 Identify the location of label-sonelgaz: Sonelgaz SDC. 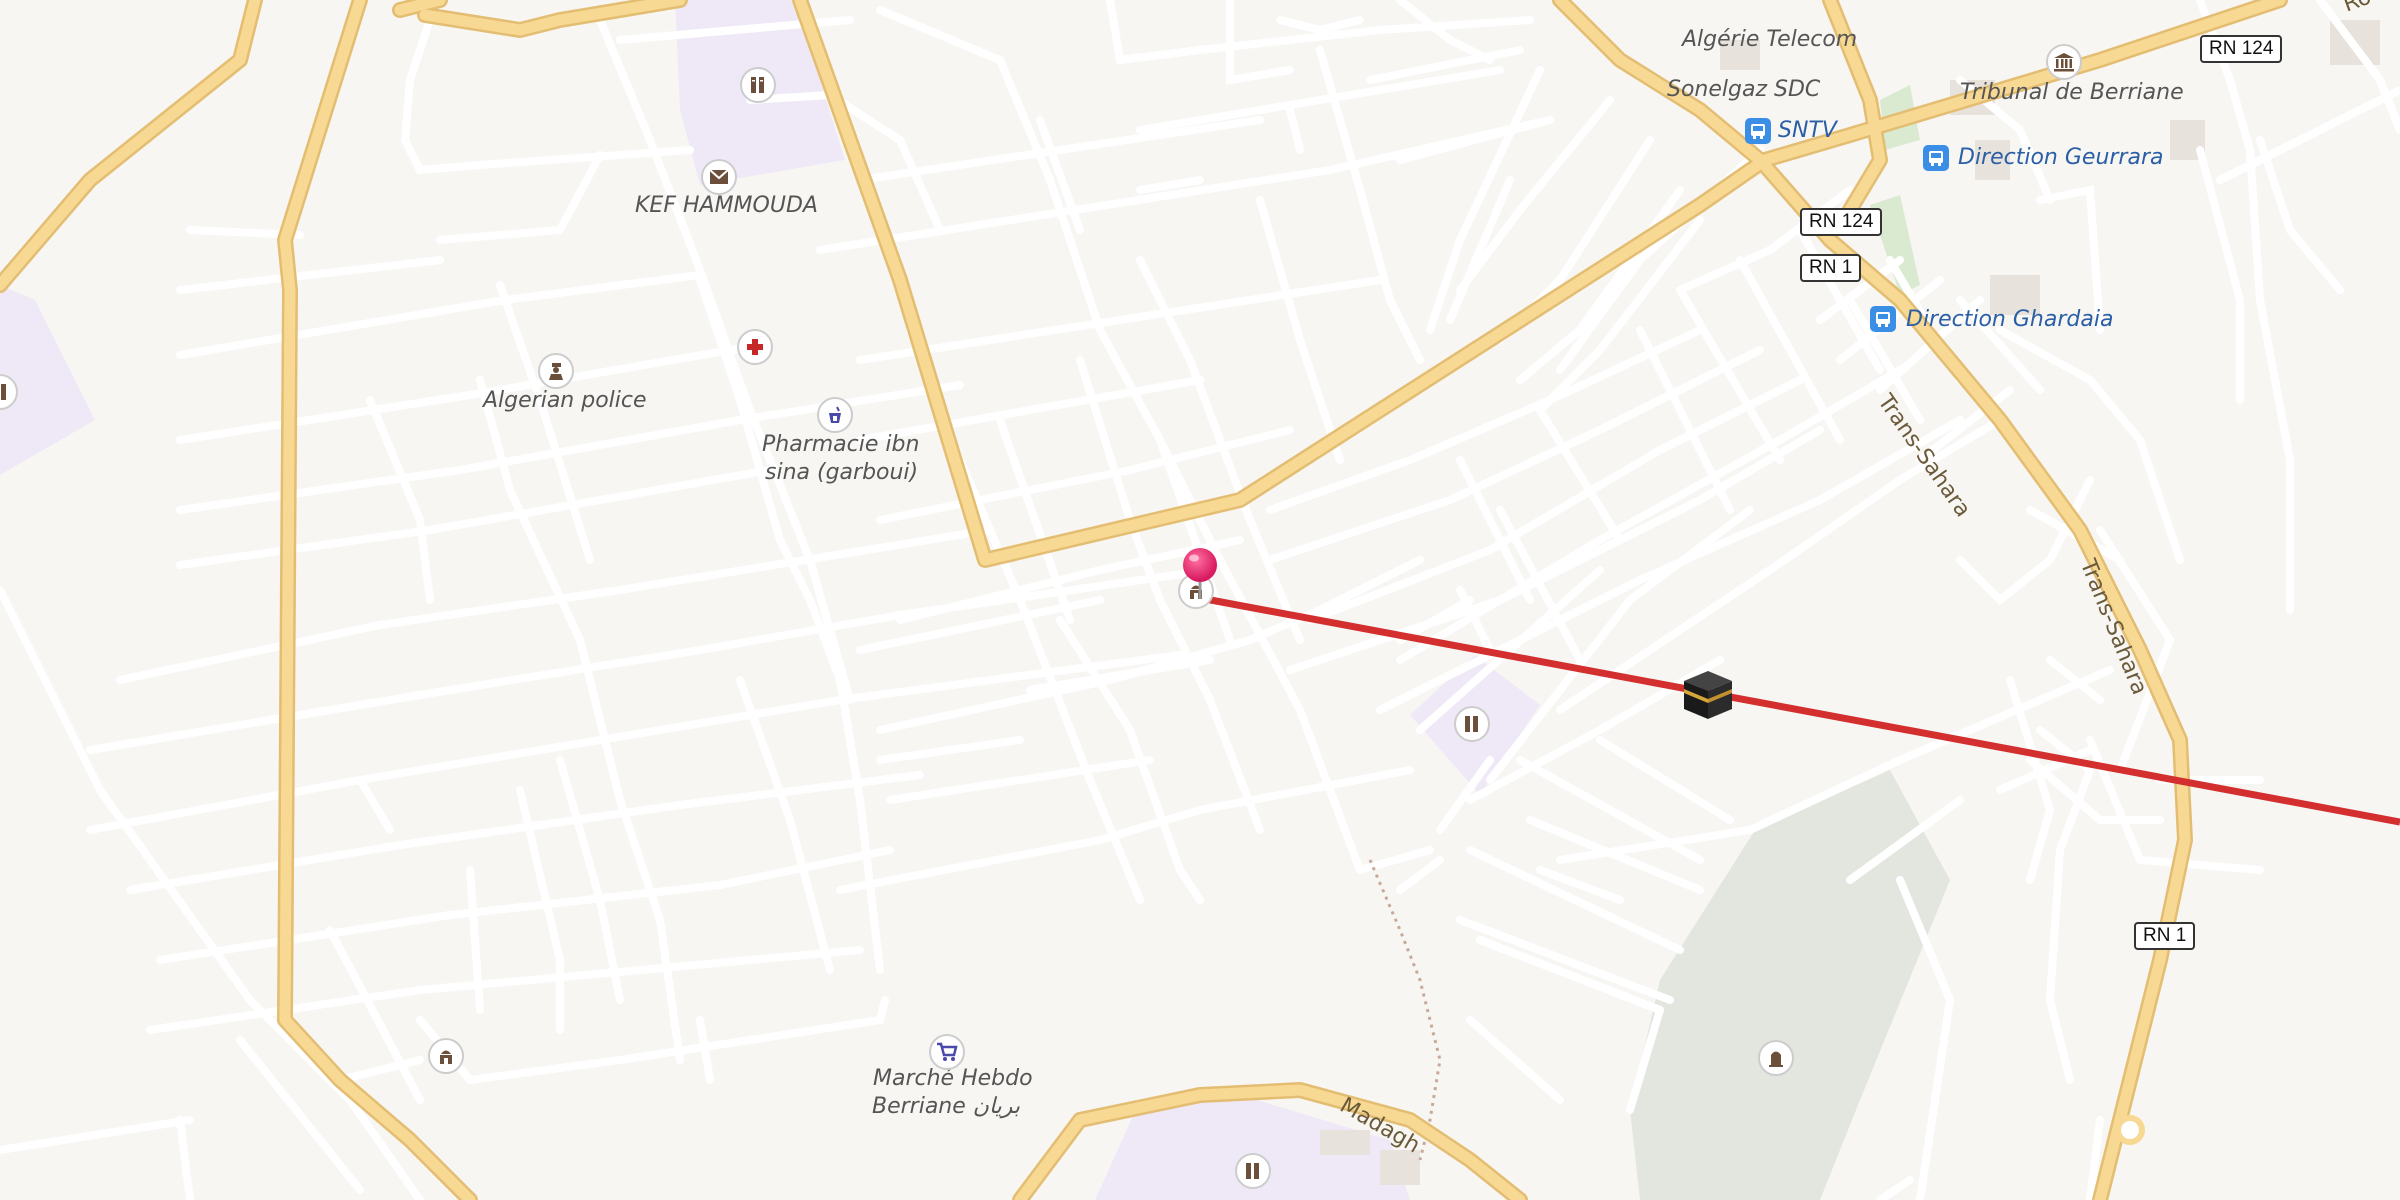
(1744, 89).